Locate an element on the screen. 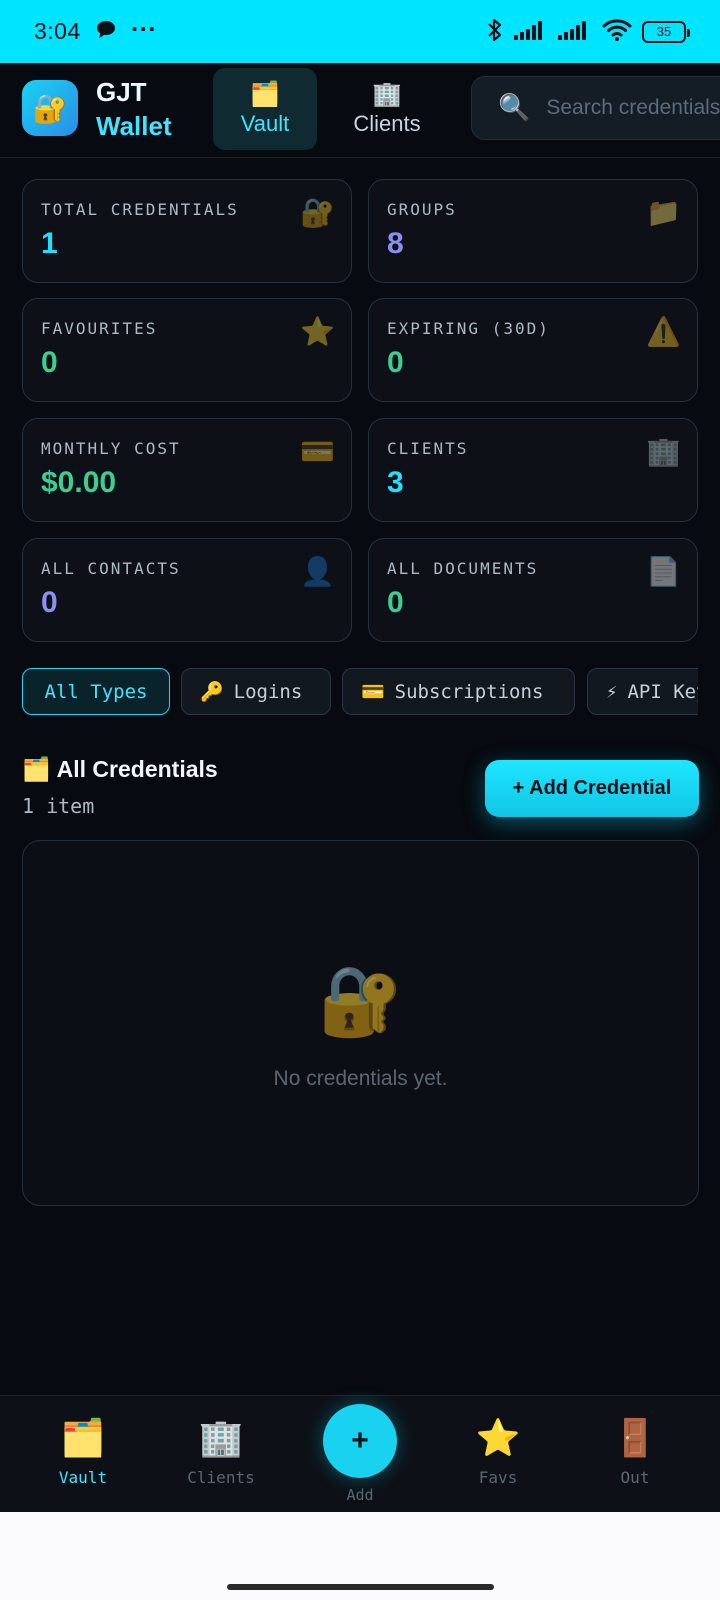  stat-card-total-credentials: TOTAL CREDENTIALS 1 🔐 is located at coordinates (187, 231).